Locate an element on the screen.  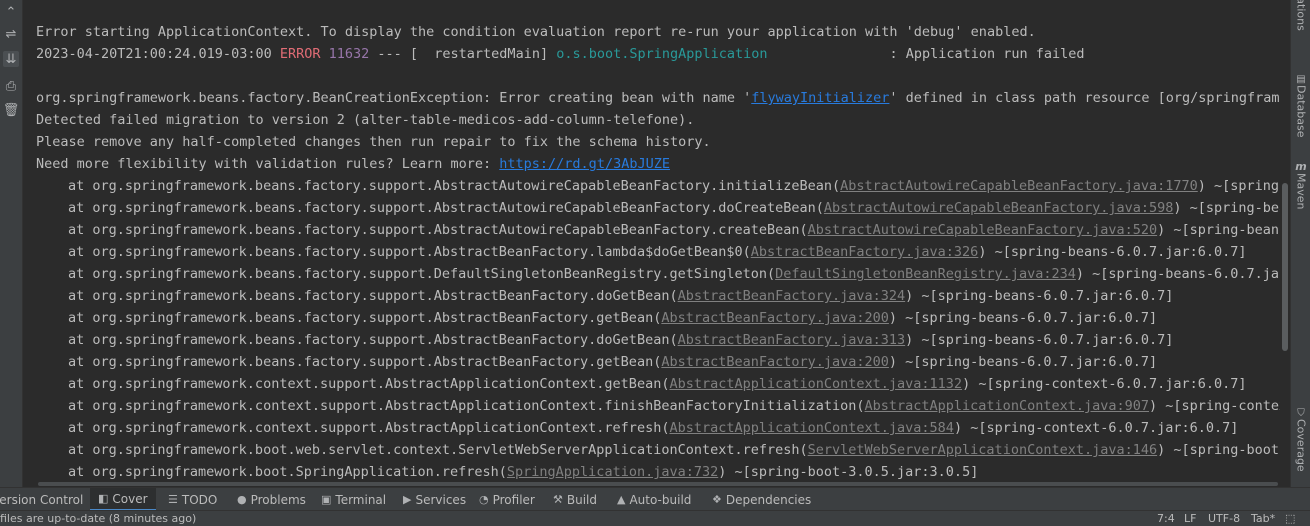
tab-label: Version Control is located at coordinates (42, 499).